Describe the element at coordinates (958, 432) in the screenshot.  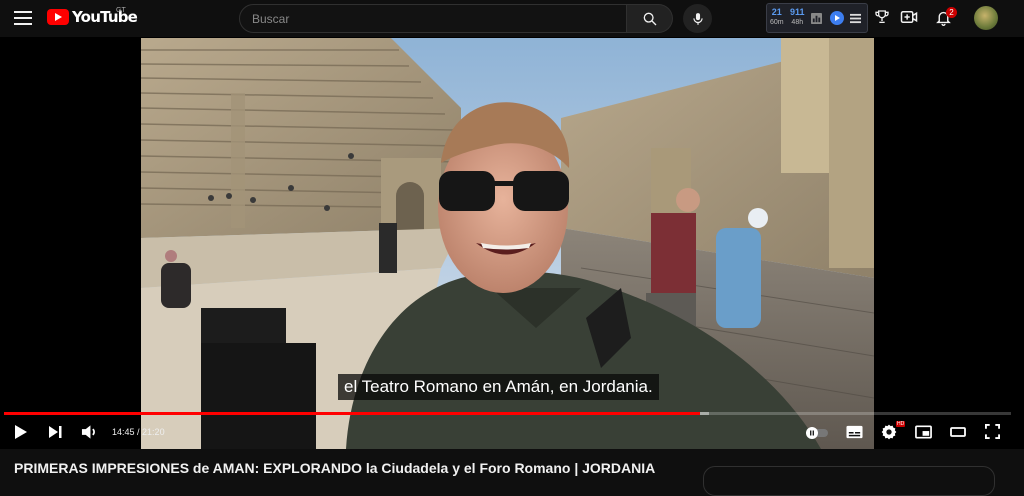
I see `theater-mode-icon` at that location.